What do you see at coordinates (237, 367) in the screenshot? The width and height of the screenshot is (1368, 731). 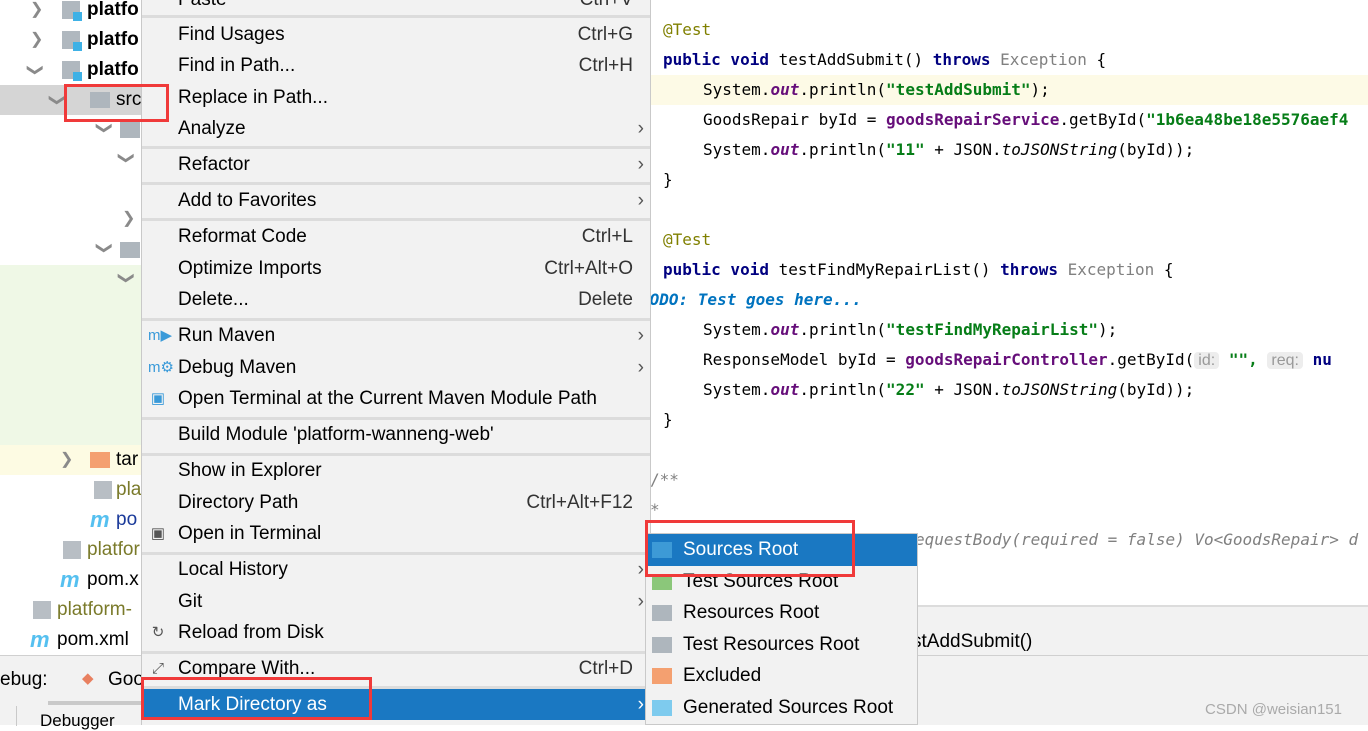 I see `menu-item-label: Debug Maven` at bounding box center [237, 367].